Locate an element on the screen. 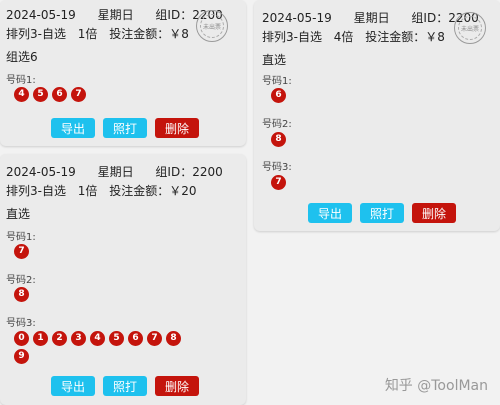 The image size is (500, 405). number-ball: 1 is located at coordinates (40, 338).